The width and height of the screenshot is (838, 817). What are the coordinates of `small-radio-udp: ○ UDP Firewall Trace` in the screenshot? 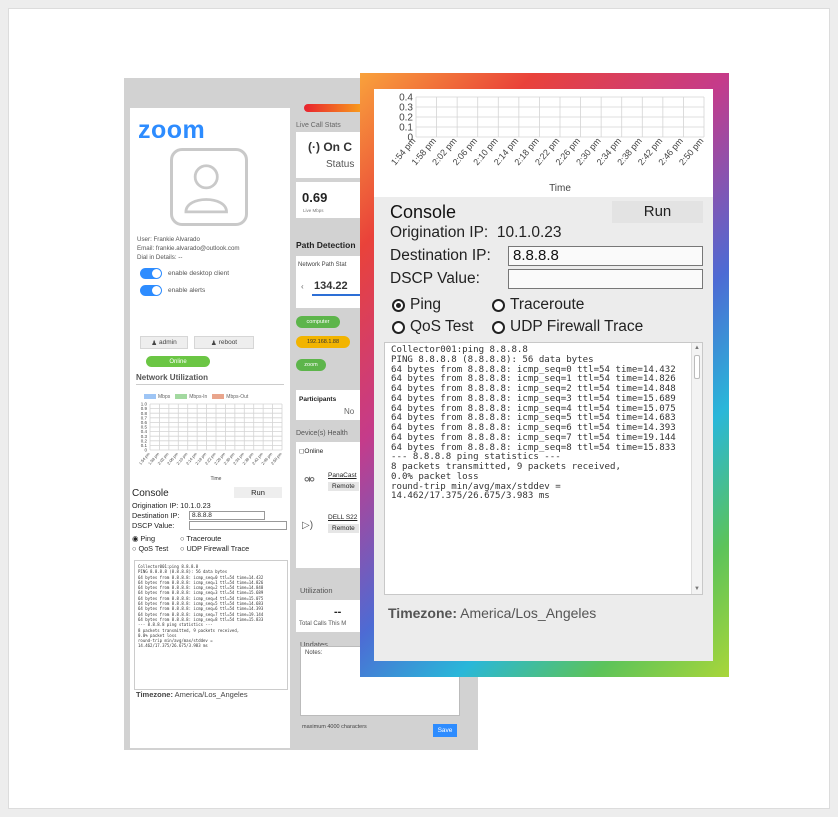 It's located at (214, 548).